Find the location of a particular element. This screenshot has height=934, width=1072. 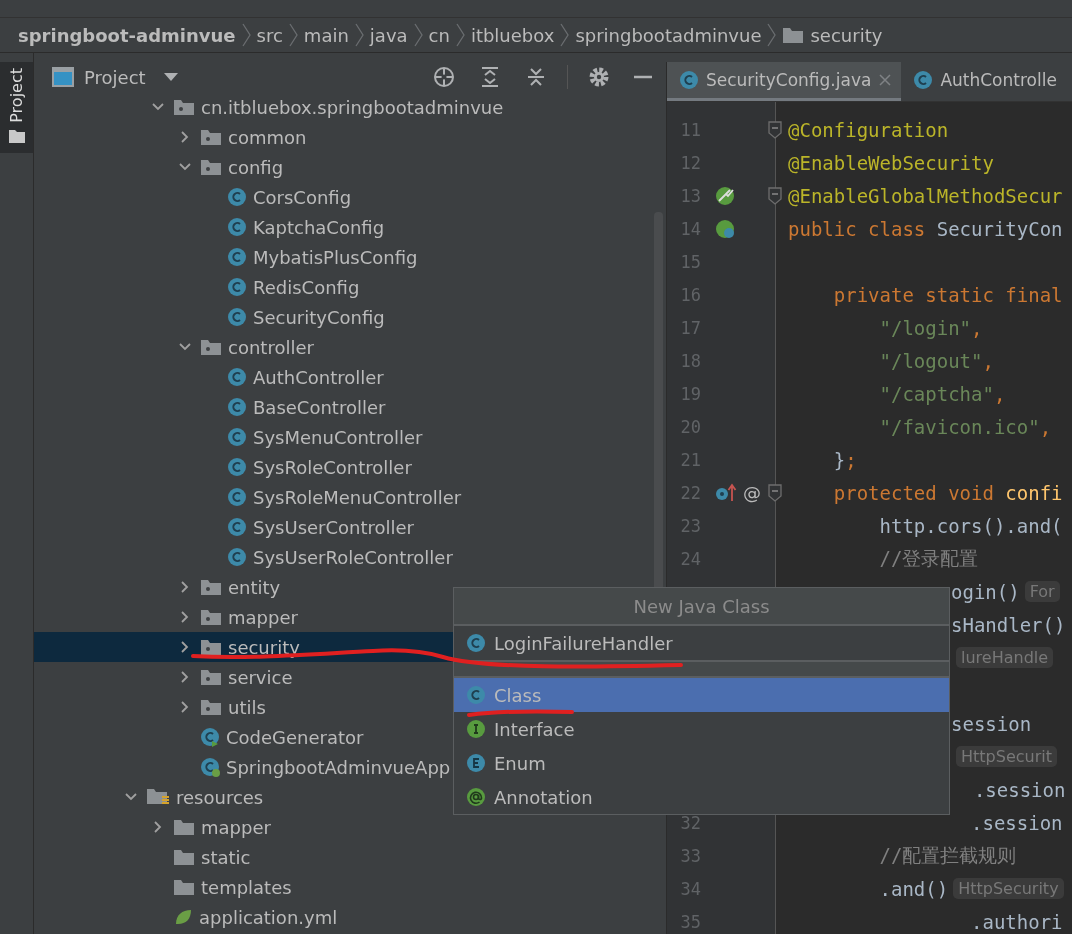

tree-row: AuthController is located at coordinates (350, 377).